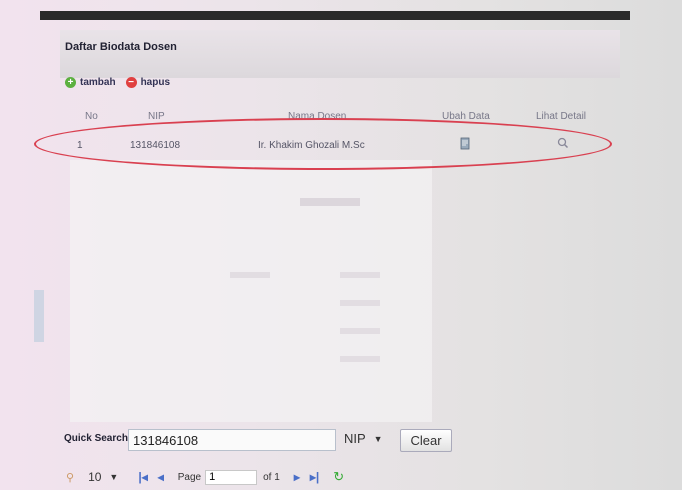  Describe the element at coordinates (314, 477) in the screenshot. I see `last-page-icon: ▸|` at that location.